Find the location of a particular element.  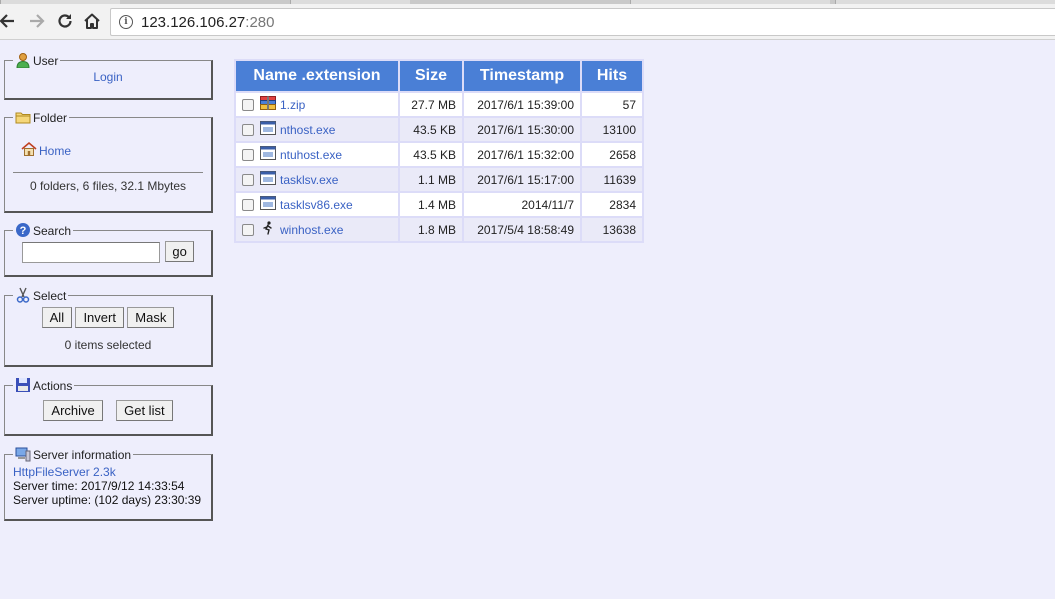

file-link: ntuhost.exe is located at coordinates (311, 155).